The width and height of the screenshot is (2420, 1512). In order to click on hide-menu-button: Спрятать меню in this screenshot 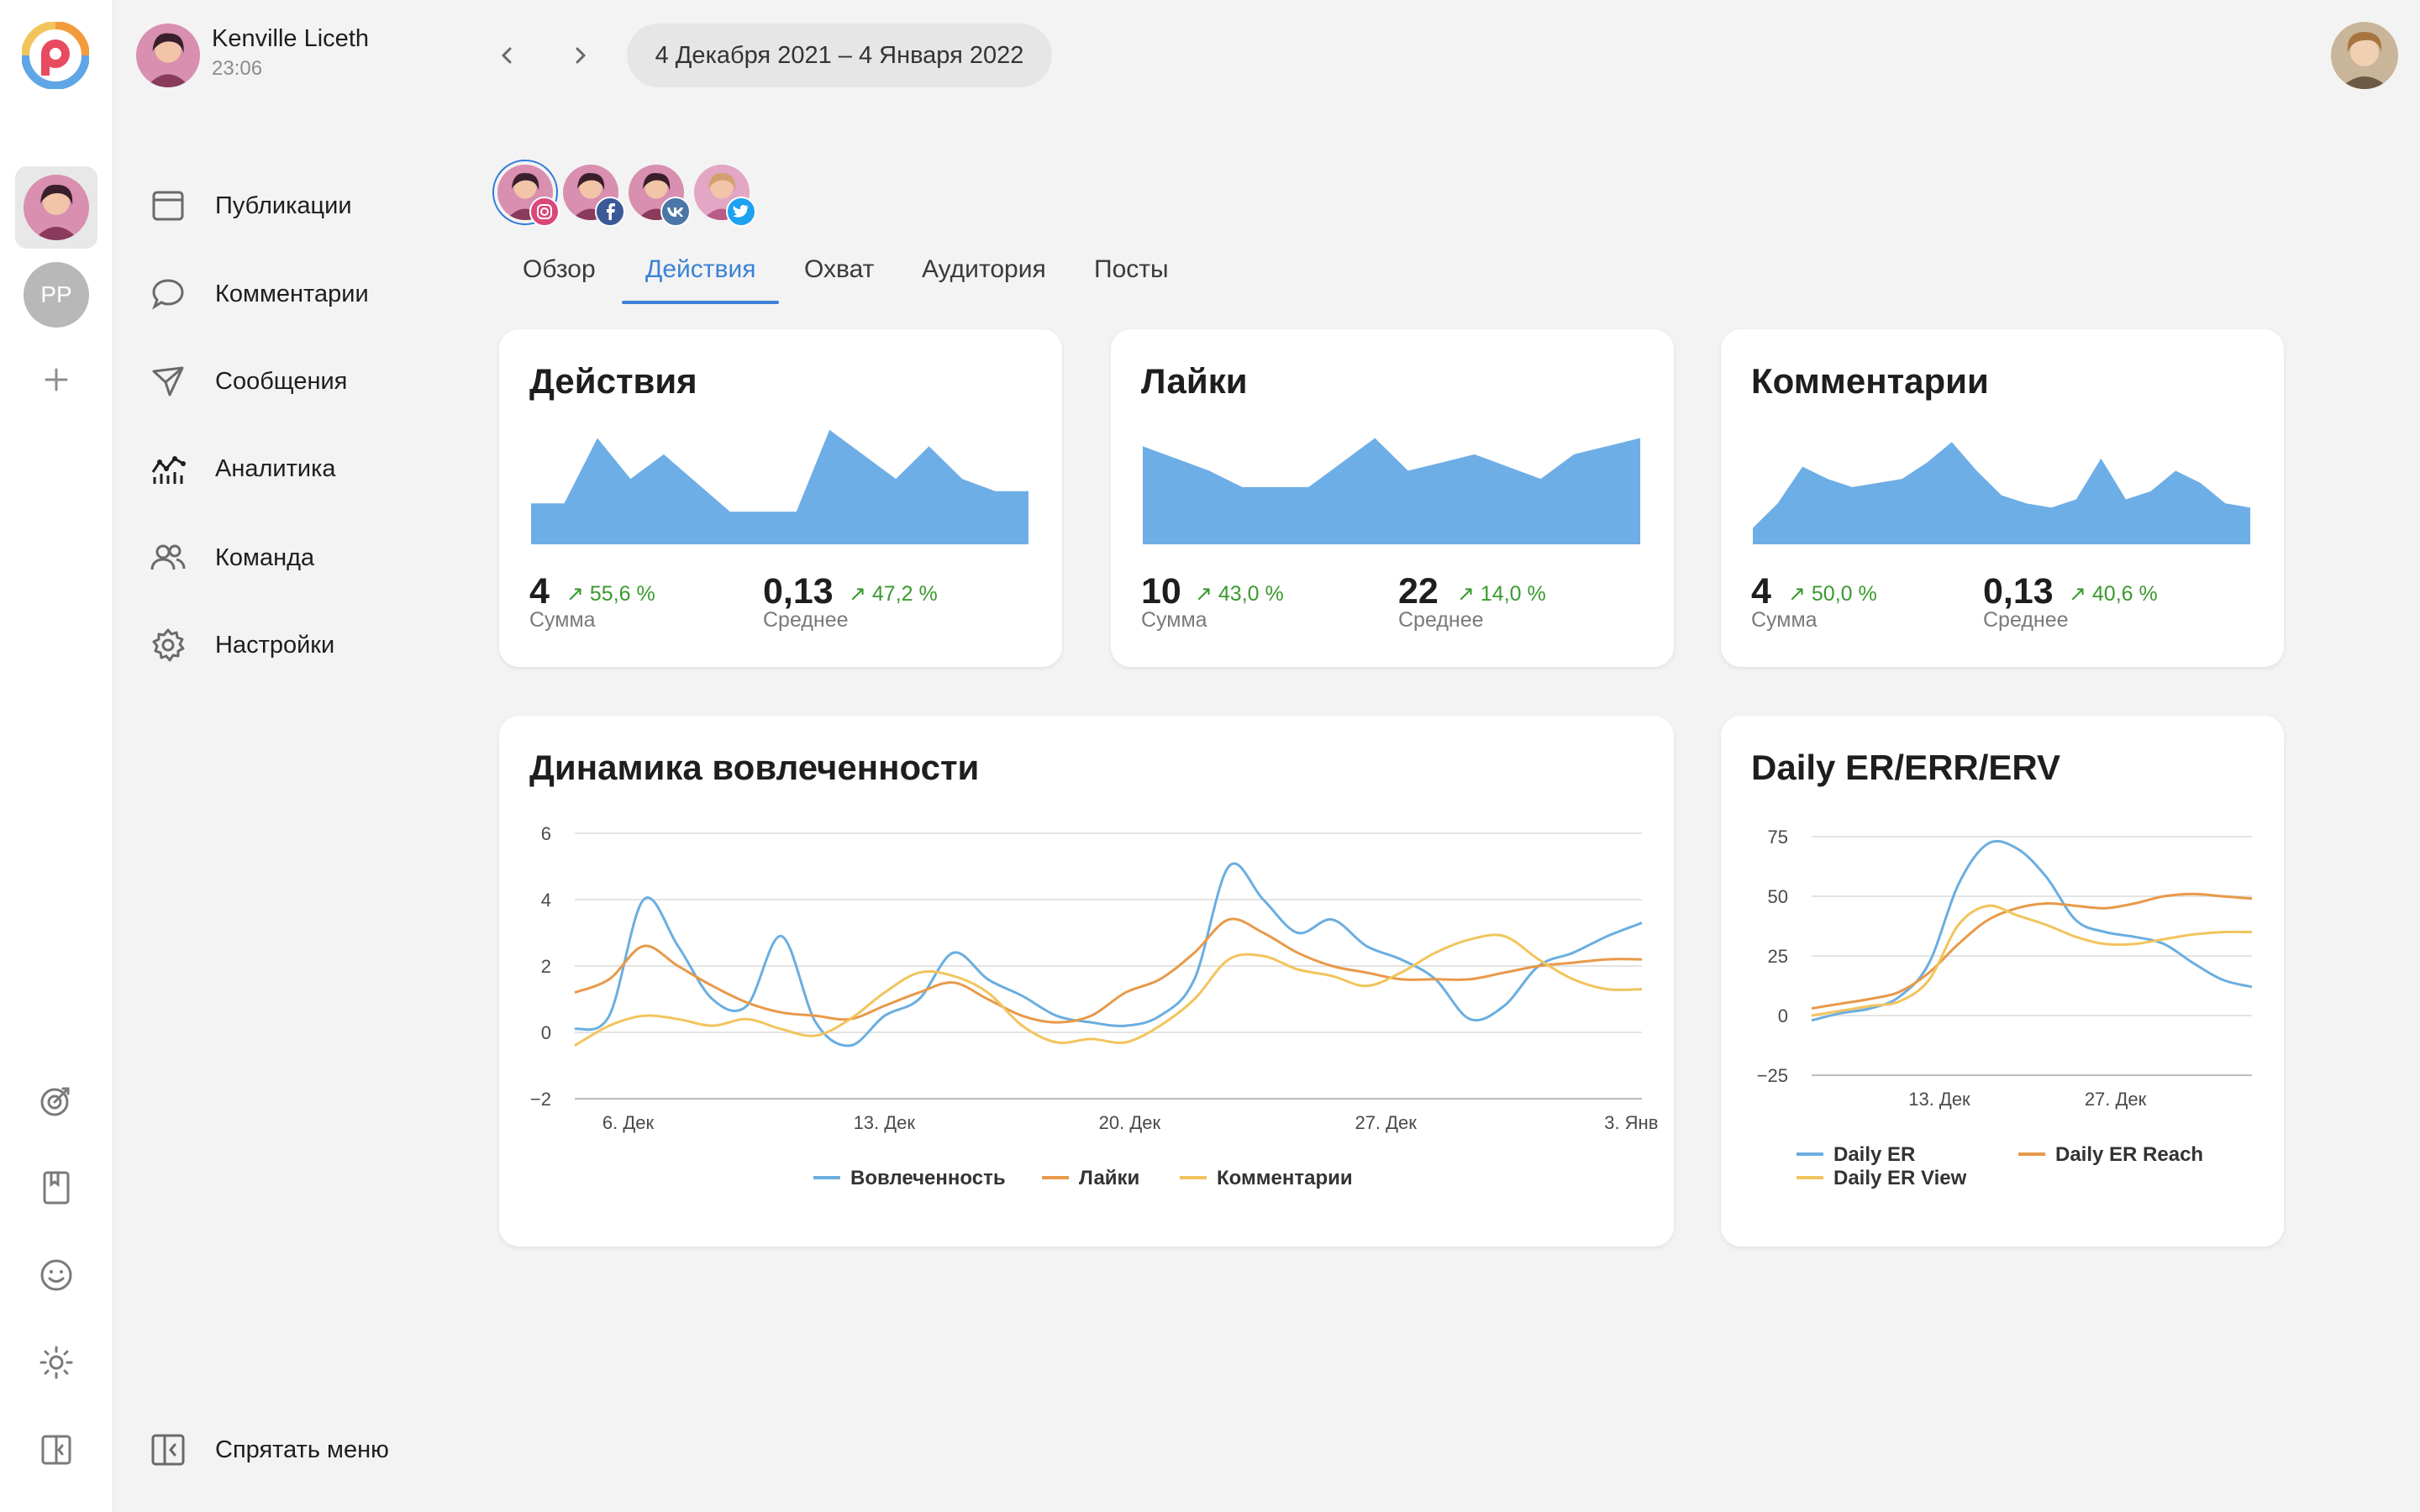, I will do `click(301, 1450)`.